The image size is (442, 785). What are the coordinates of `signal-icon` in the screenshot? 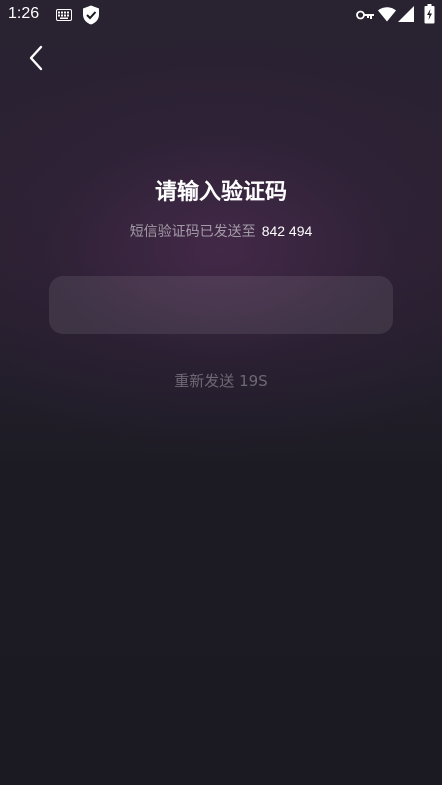 It's located at (406, 14).